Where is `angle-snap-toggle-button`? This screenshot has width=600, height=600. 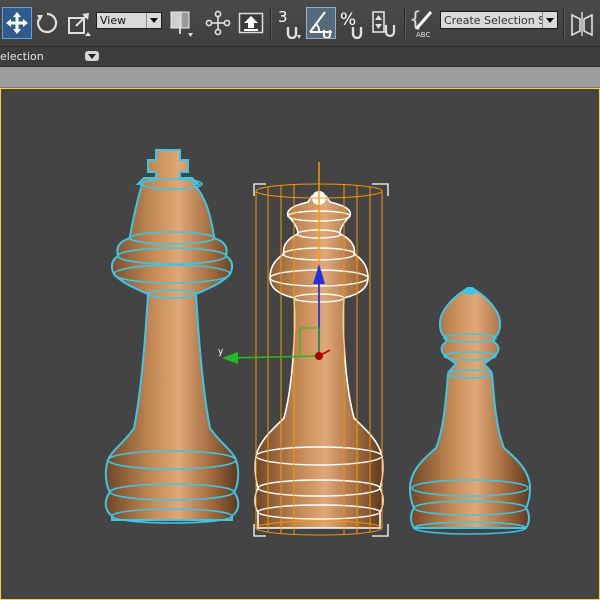 angle-snap-toggle-button is located at coordinates (321, 23).